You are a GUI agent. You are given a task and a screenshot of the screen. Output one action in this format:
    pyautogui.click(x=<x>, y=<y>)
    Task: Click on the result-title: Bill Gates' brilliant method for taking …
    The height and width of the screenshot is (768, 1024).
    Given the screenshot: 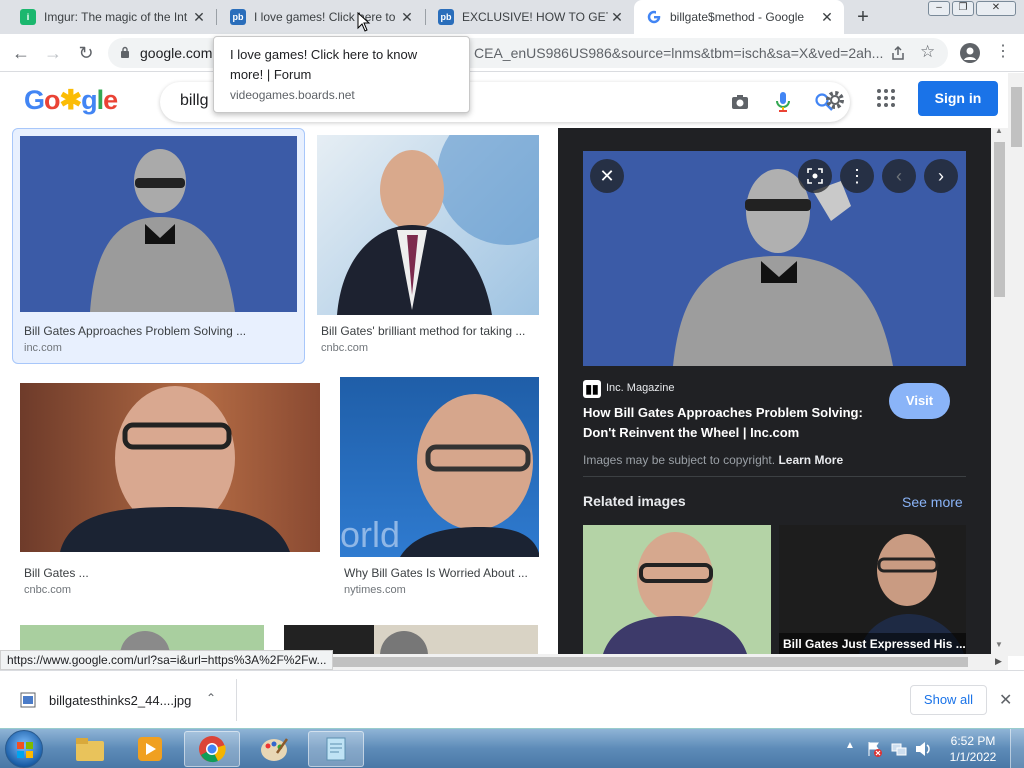 What is the action you would take?
    pyautogui.click(x=423, y=331)
    